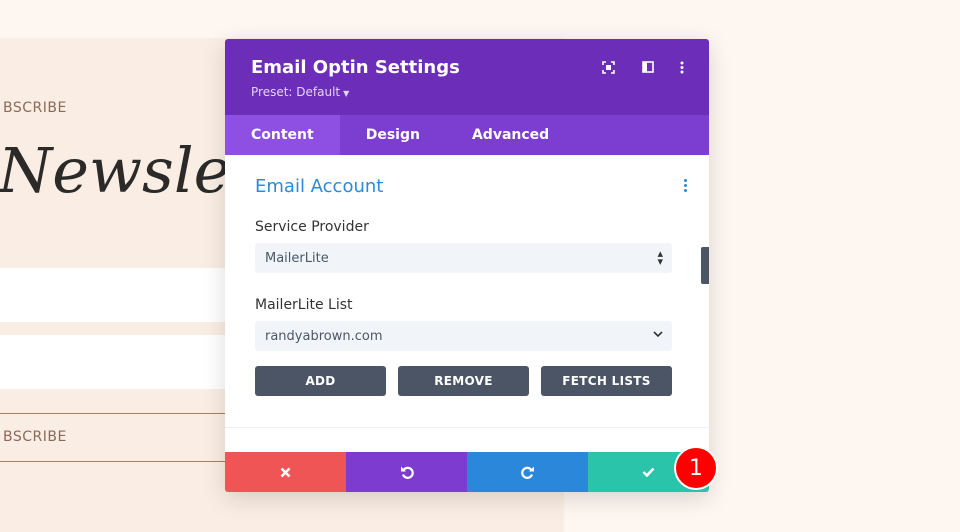 This screenshot has width=960, height=532. I want to click on remove-button: REMOVE, so click(463, 381).